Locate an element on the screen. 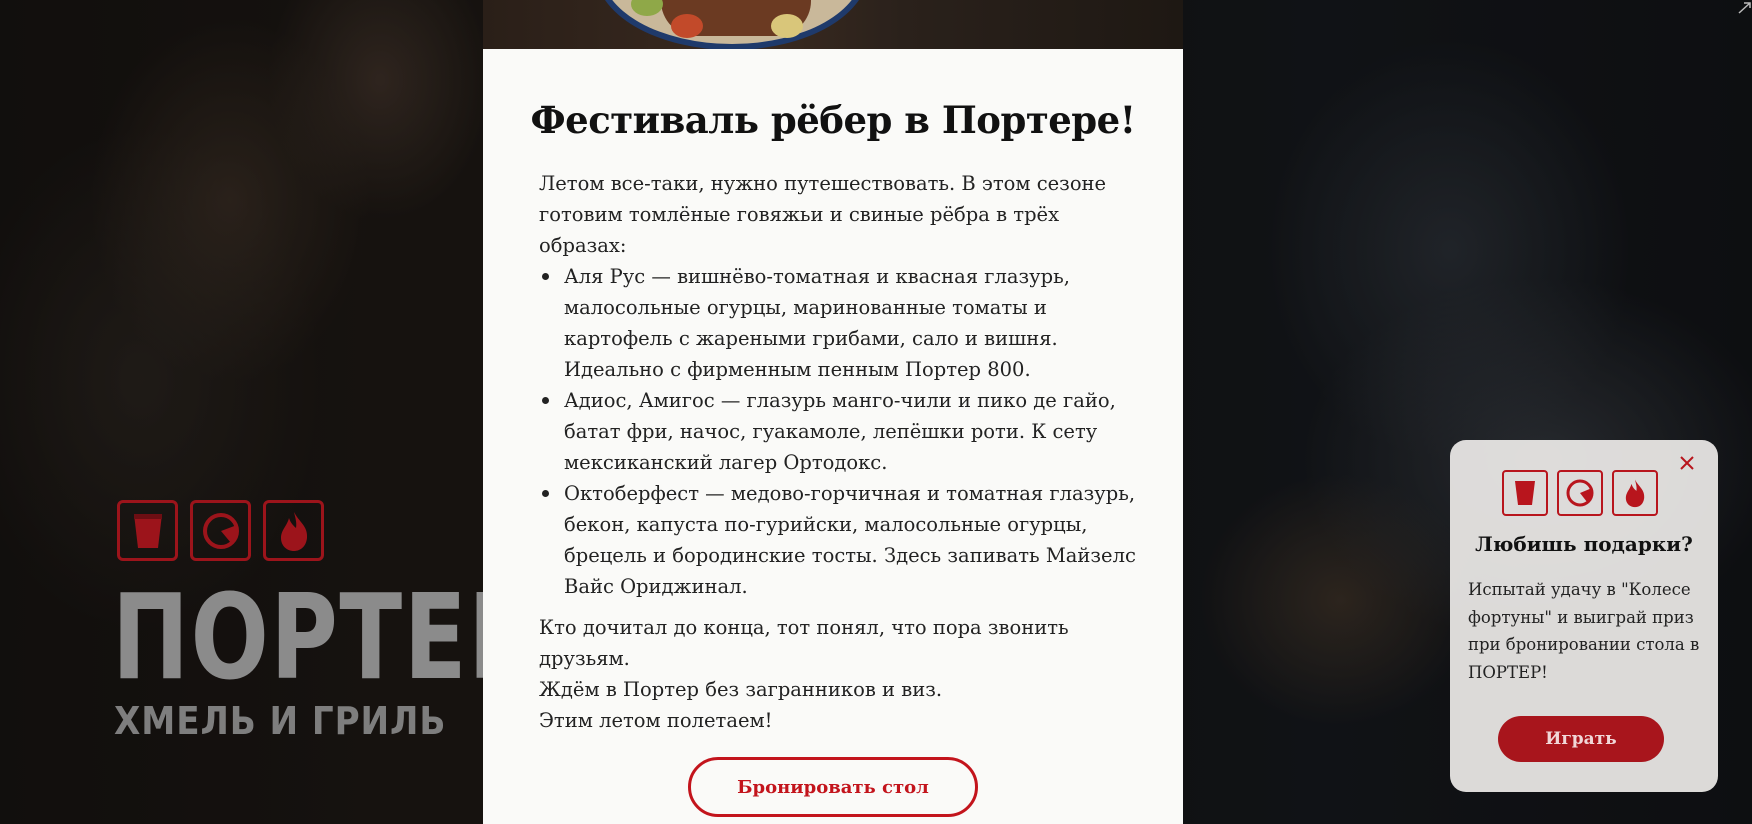 This screenshot has width=1752, height=824. close-icon is located at coordinates (1687, 463).